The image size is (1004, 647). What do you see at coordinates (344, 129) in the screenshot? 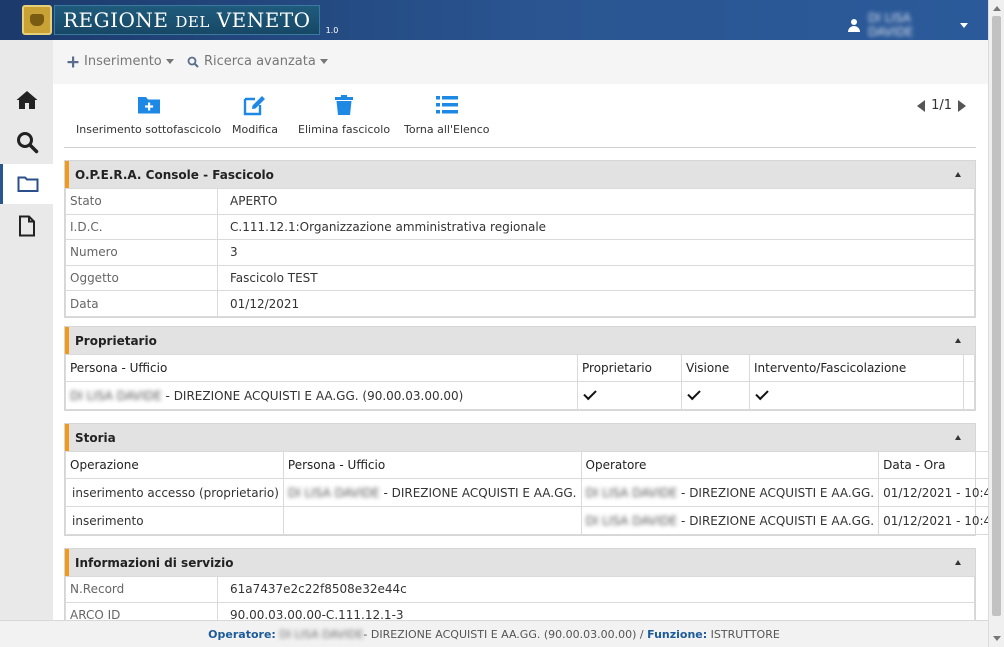
I see `delete-folder-label: Elimina fascicolo` at bounding box center [344, 129].